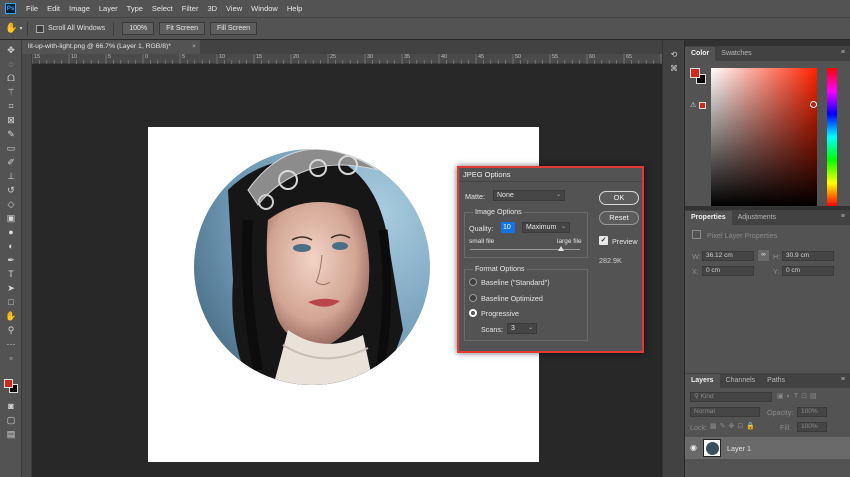 This screenshot has height=477, width=850. I want to click on scans-select: 3 ⌄, so click(522, 328).